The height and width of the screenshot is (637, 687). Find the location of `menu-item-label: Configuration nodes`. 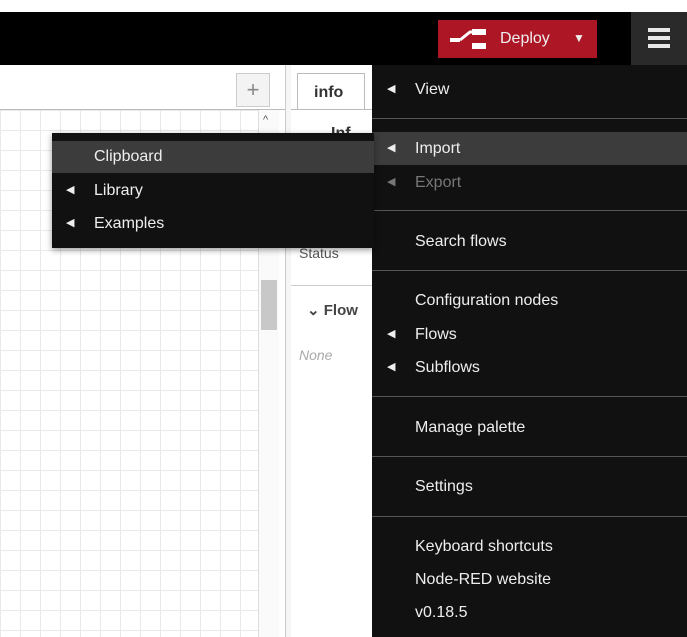

menu-item-label: Configuration nodes is located at coordinates (487, 300).